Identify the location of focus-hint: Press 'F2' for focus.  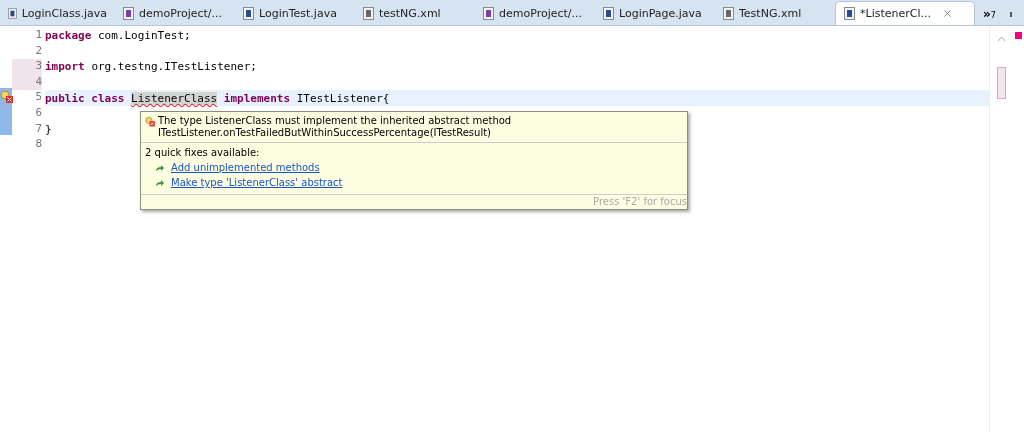
(640, 201).